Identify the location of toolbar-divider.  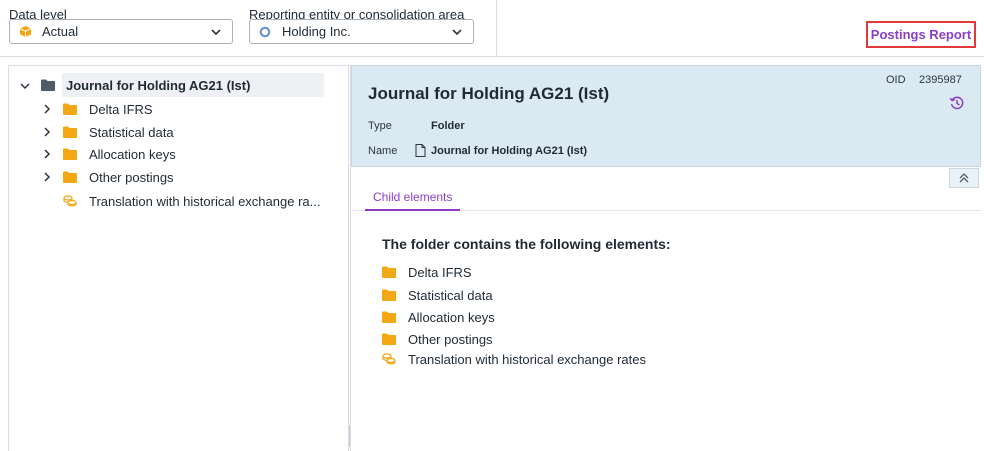
(496, 28).